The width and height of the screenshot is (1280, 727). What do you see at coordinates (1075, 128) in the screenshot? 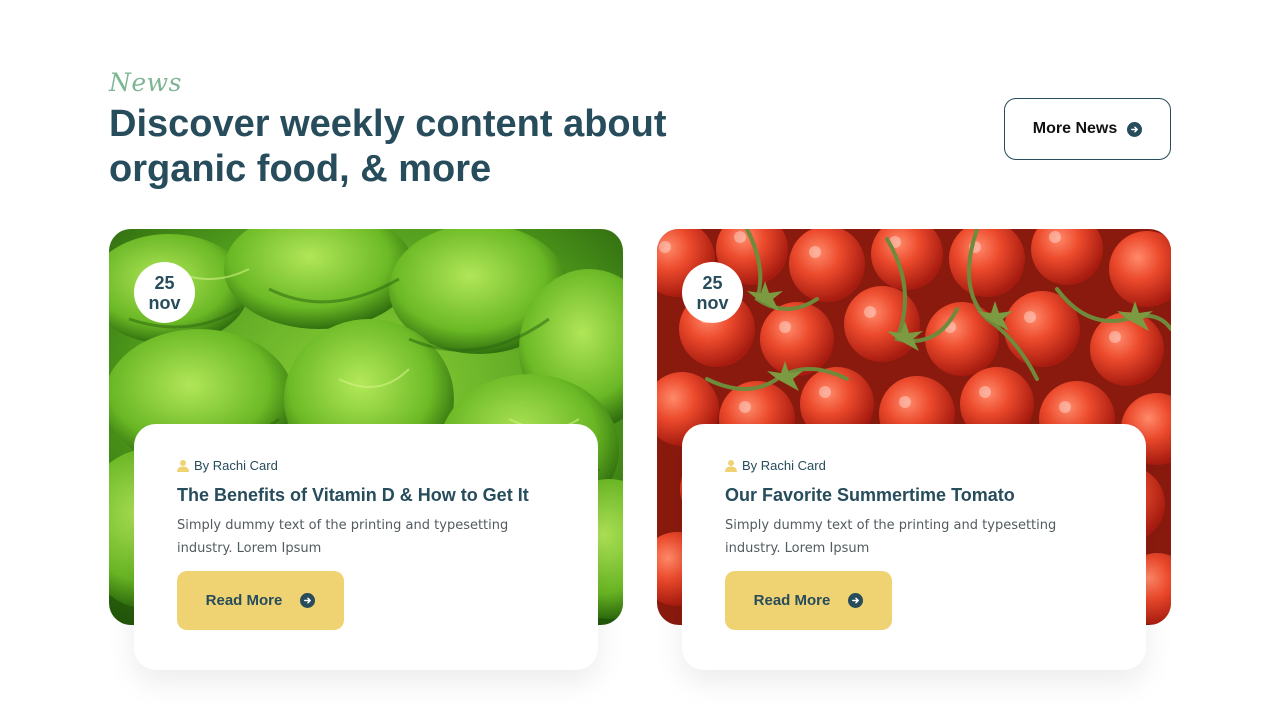
I see `more-news-label: More News` at bounding box center [1075, 128].